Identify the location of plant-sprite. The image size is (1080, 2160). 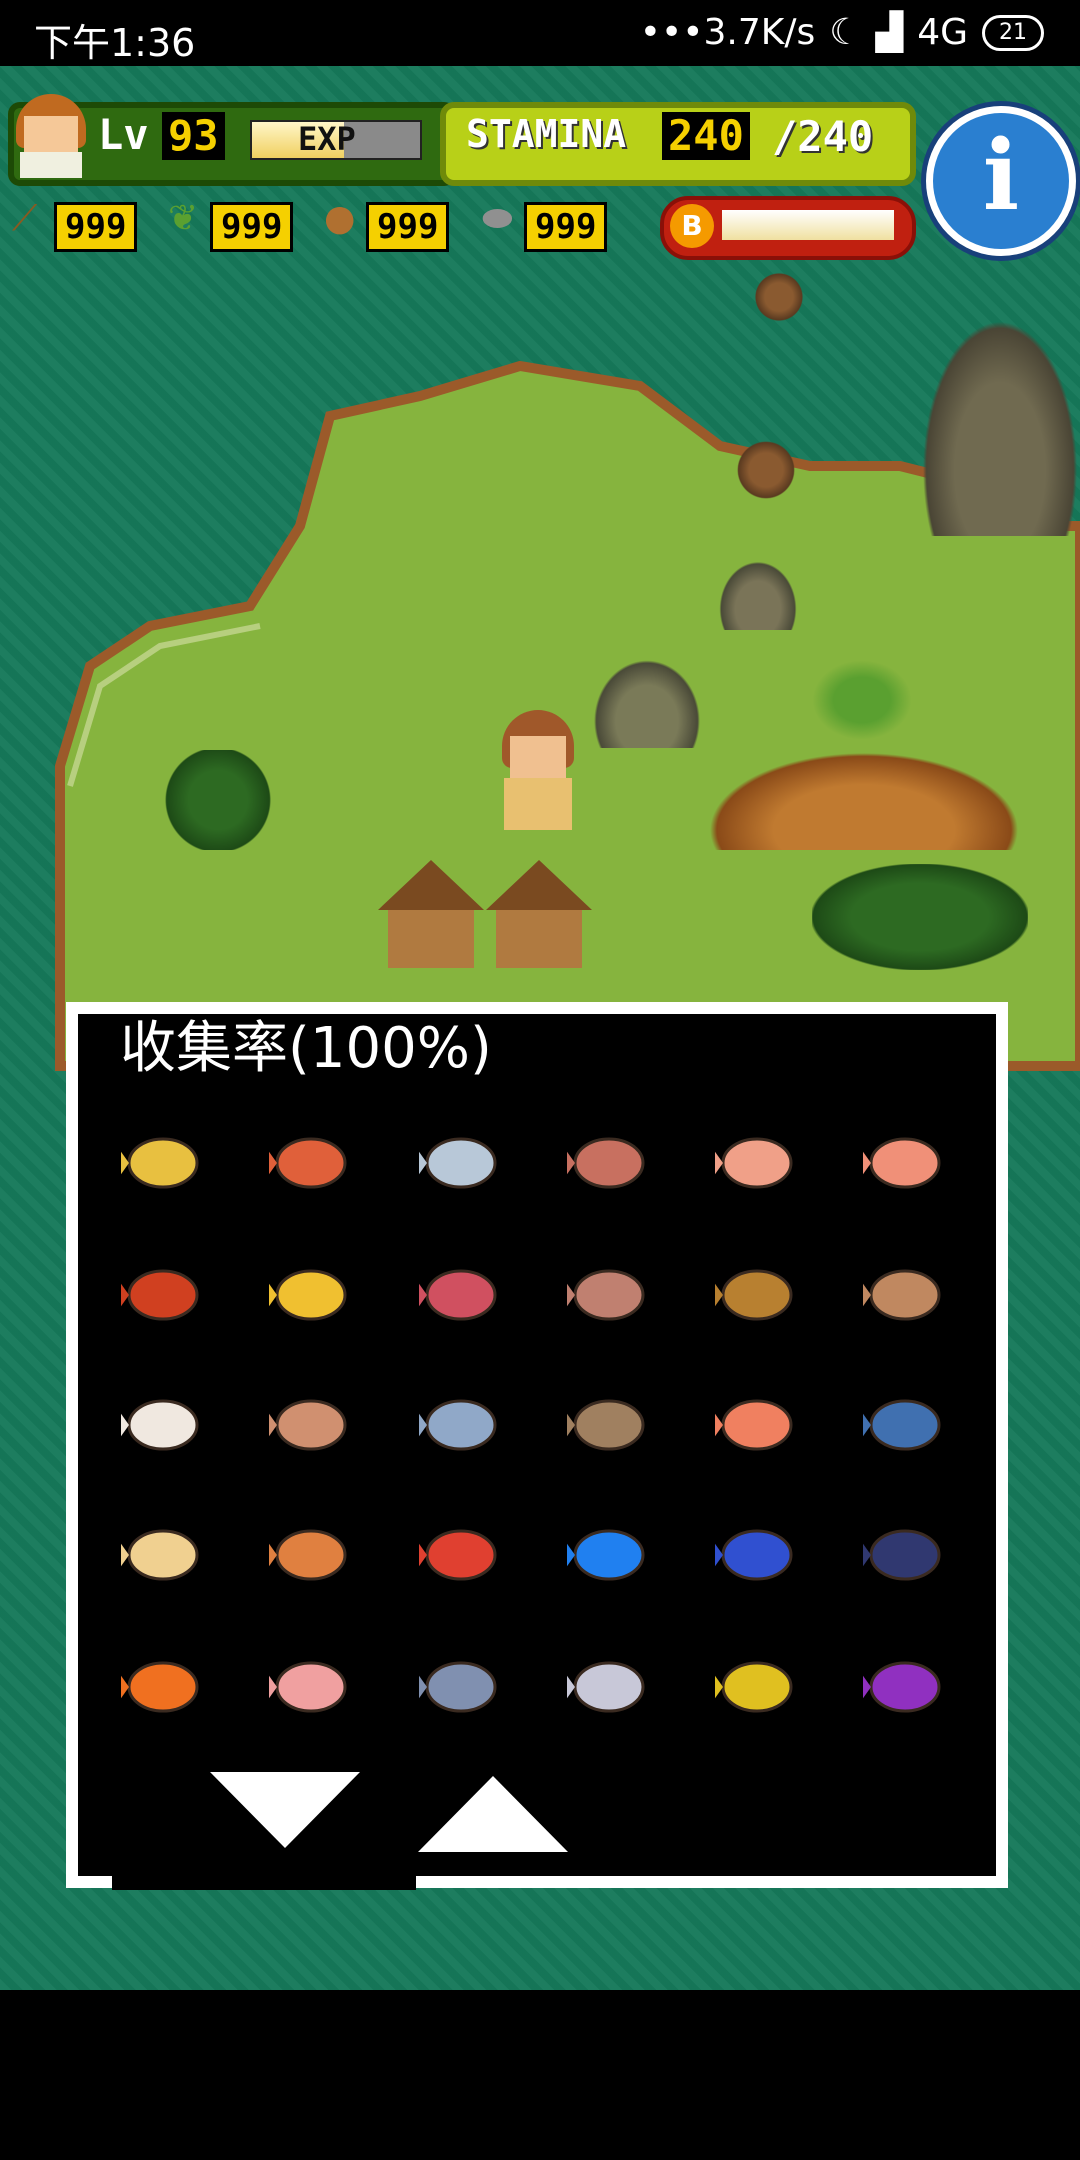
(862, 700).